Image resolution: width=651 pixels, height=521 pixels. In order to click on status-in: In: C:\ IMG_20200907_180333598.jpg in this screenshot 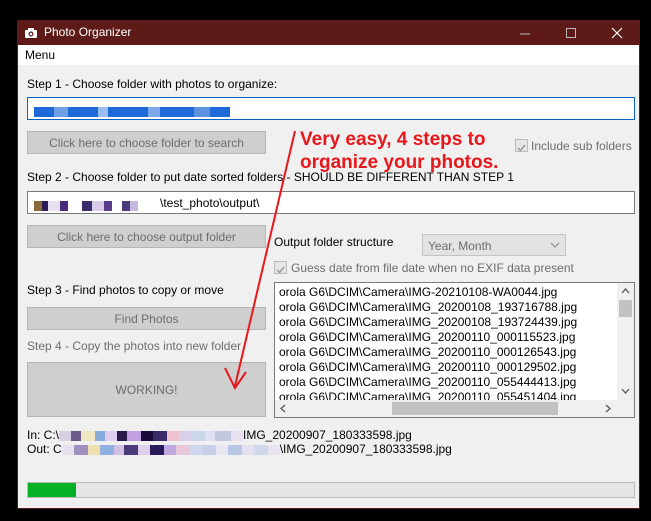, I will do `click(219, 435)`.